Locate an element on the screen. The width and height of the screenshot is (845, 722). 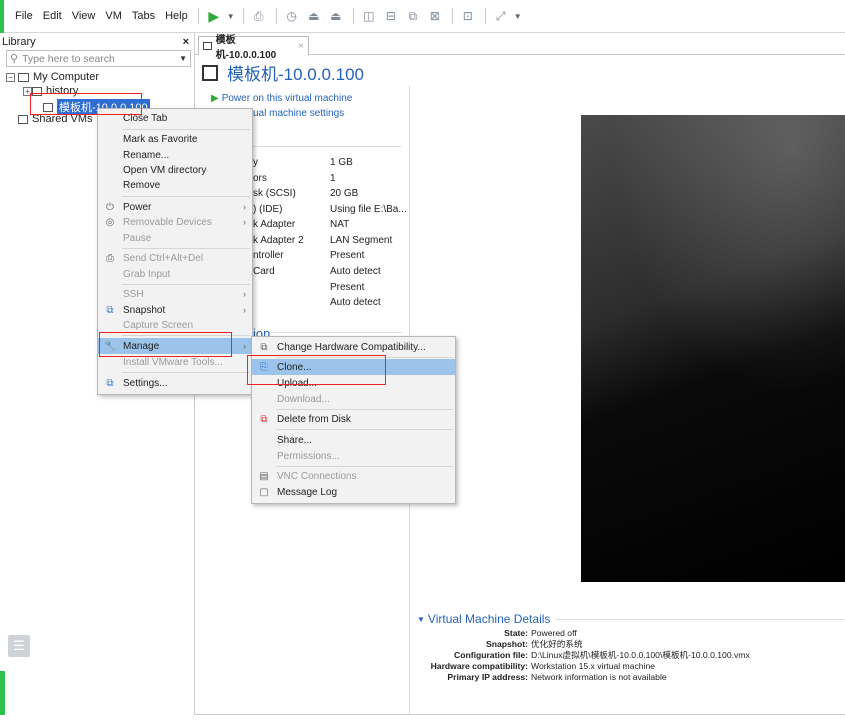
device-value: 20 GB is located at coordinates (344, 193).